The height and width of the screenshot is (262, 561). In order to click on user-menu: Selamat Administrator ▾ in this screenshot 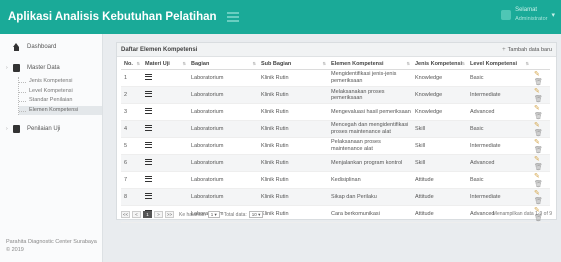, I will do `click(528, 15)`.